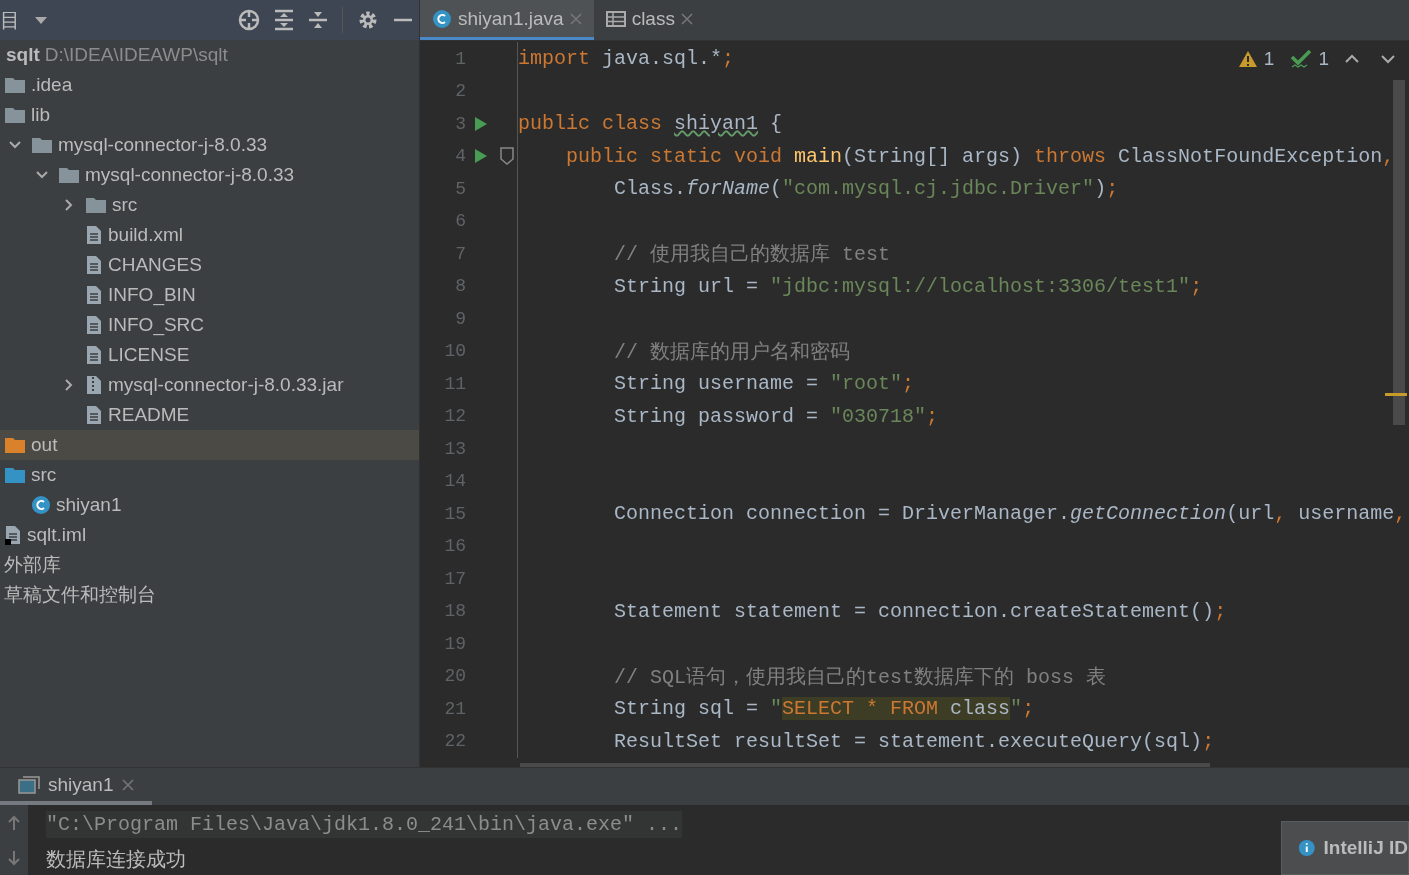  Describe the element at coordinates (76, 786) in the screenshot. I see `run-tab: shiyan1` at that location.